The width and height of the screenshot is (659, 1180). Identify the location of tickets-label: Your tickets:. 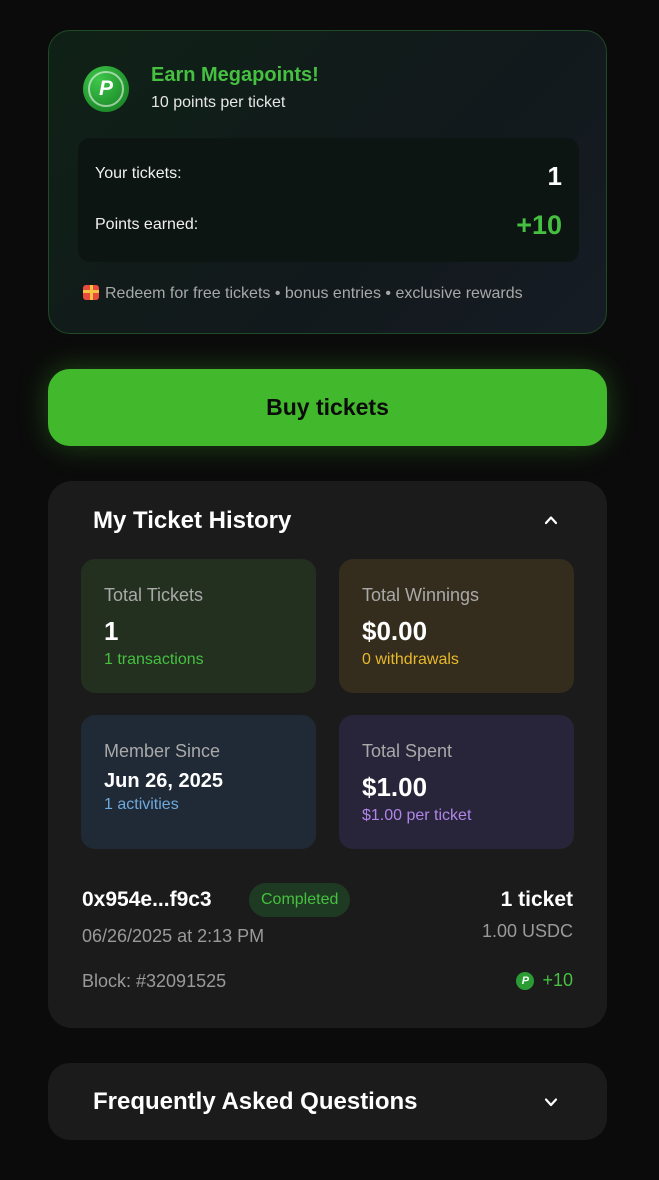
(138, 173).